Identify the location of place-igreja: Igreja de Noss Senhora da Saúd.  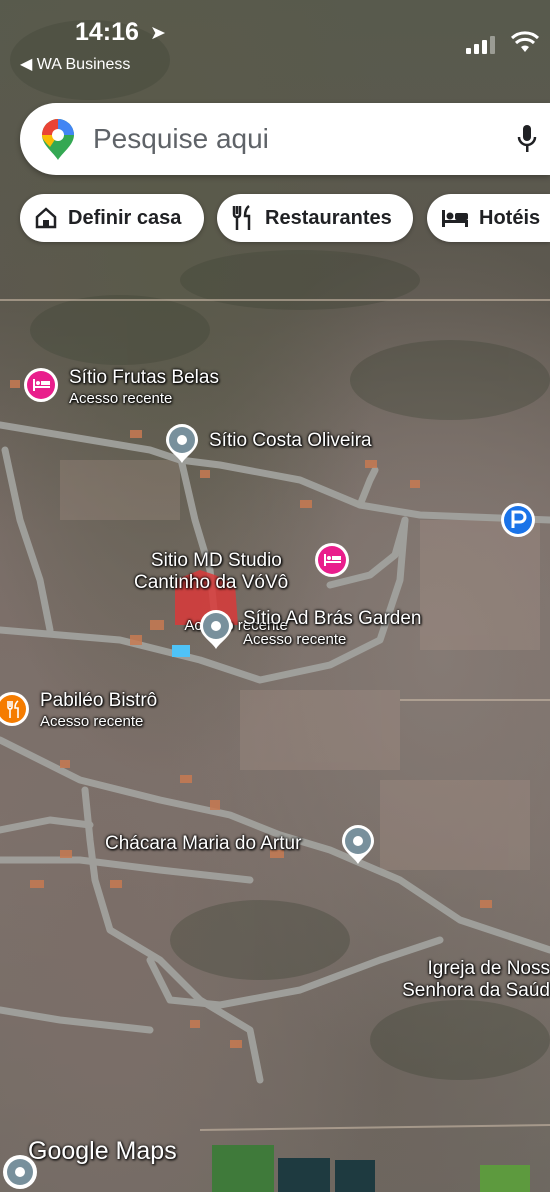
(472, 969).